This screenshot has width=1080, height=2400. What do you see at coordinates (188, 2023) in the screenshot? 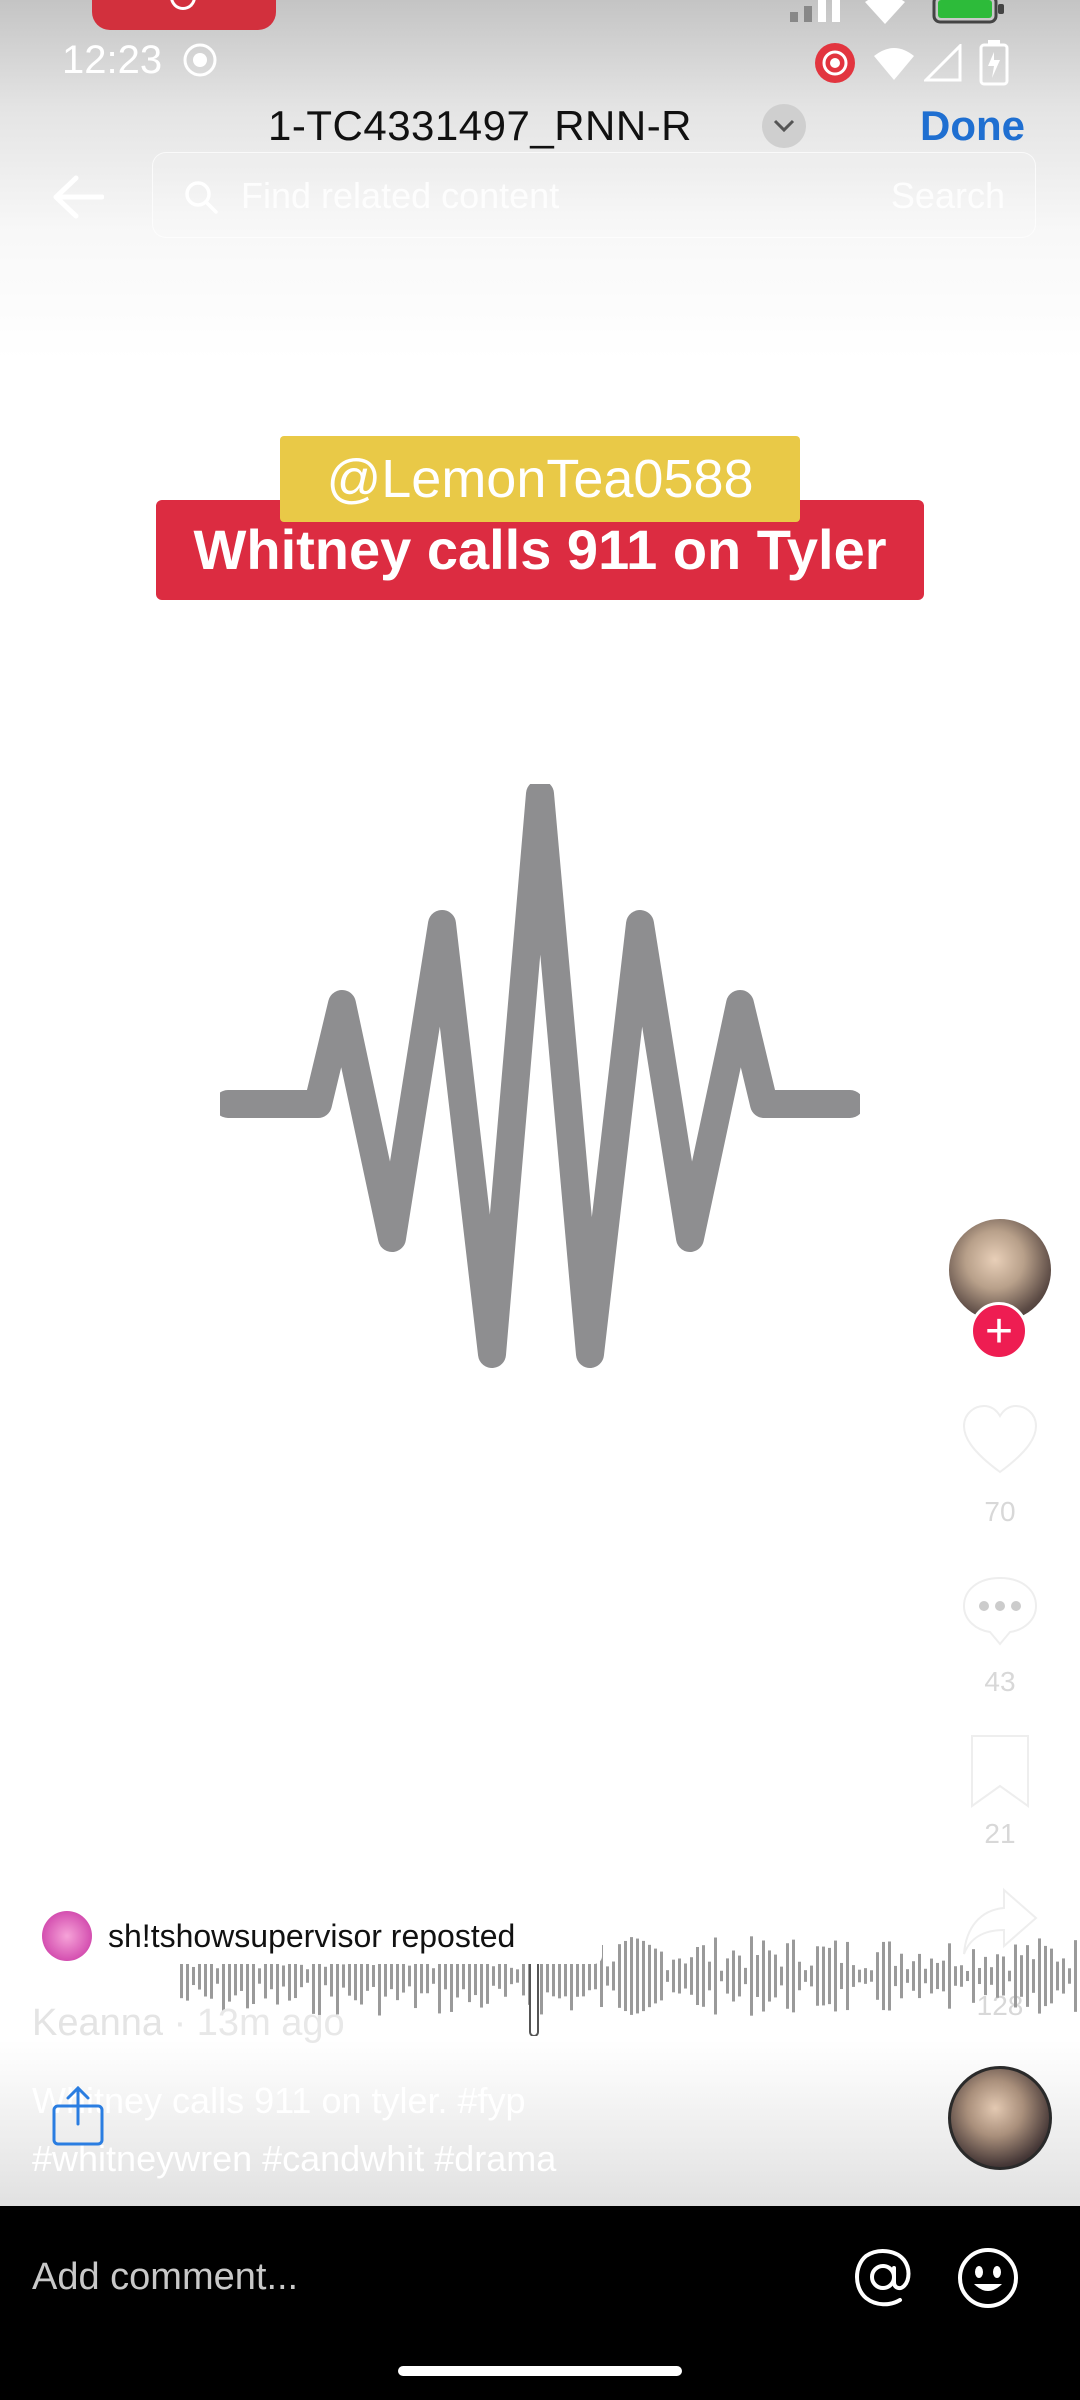
I see `author-line: Keanna · 13m ago` at bounding box center [188, 2023].